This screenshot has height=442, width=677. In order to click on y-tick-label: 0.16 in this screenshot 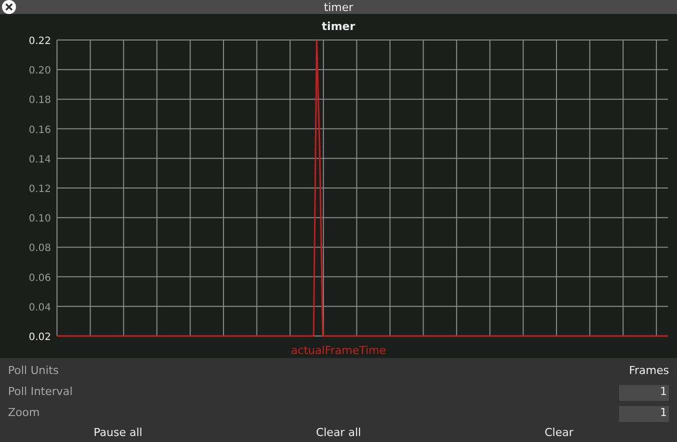, I will do `click(39, 130)`.